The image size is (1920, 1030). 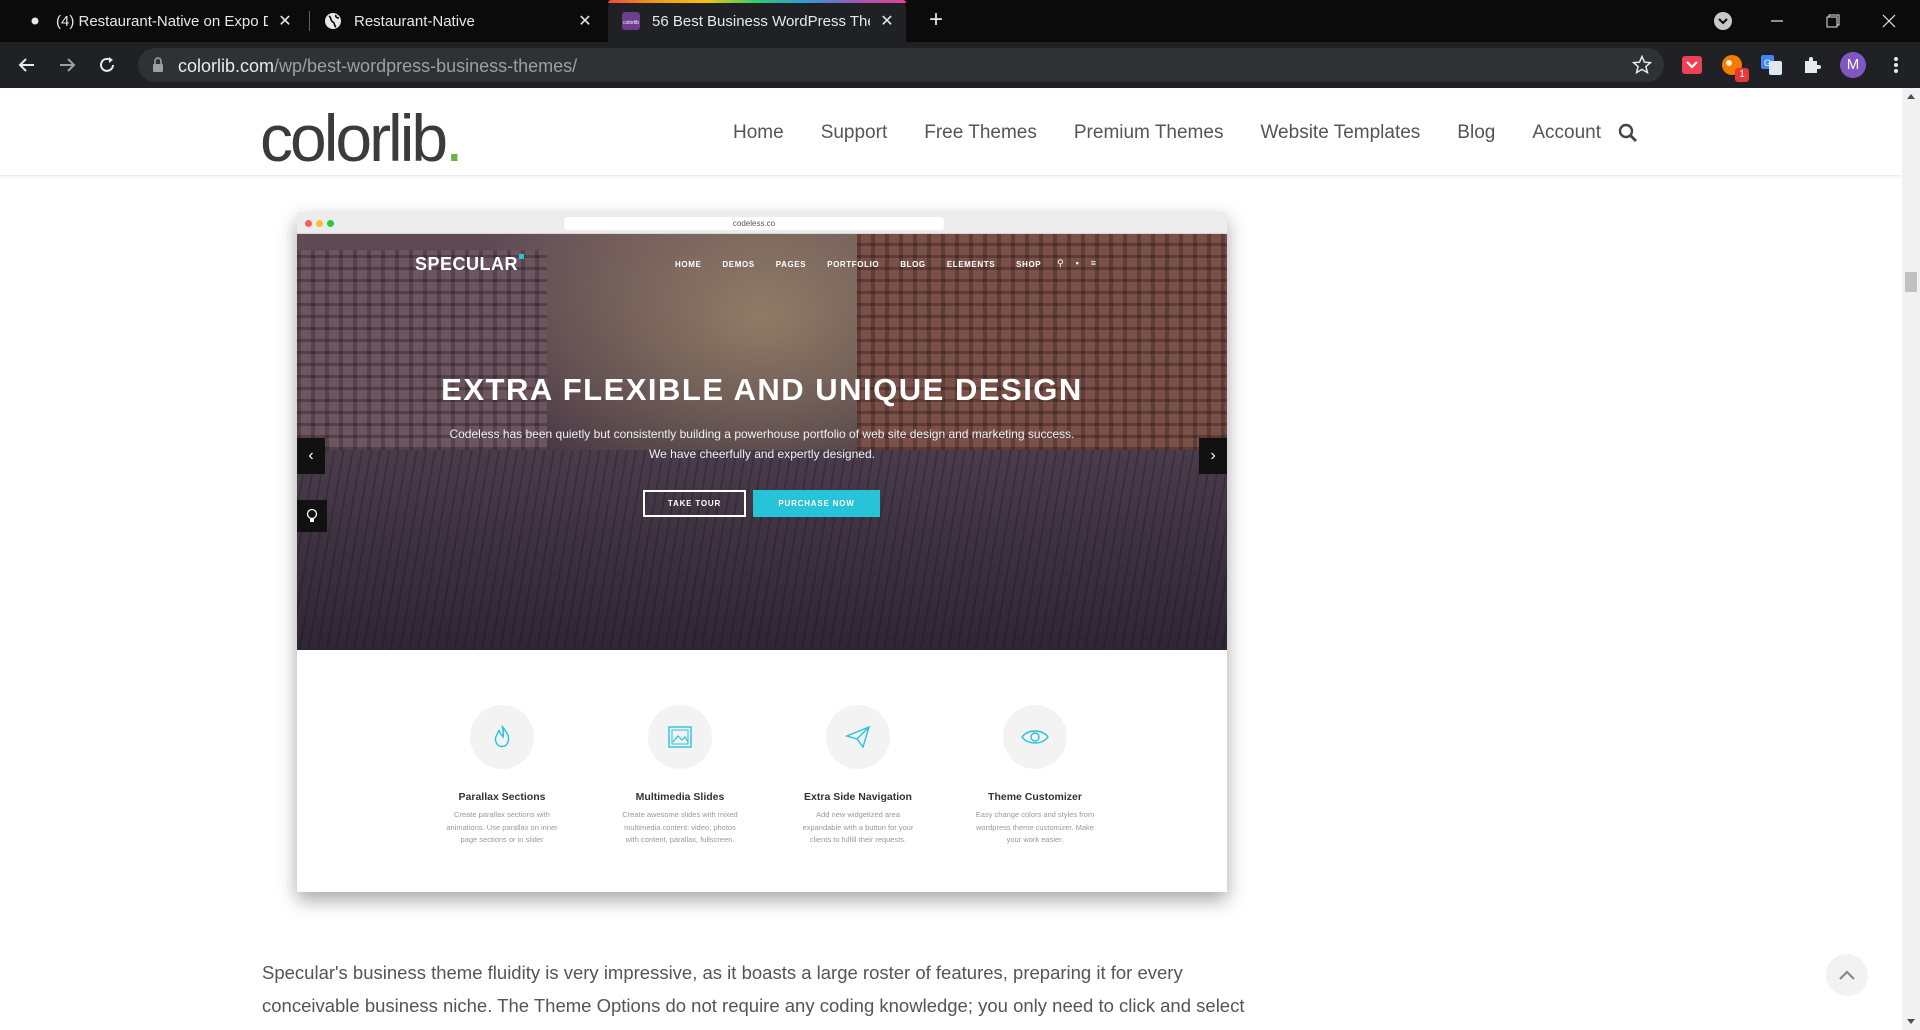 I want to click on nav-blog: Blog, so click(x=1476, y=133).